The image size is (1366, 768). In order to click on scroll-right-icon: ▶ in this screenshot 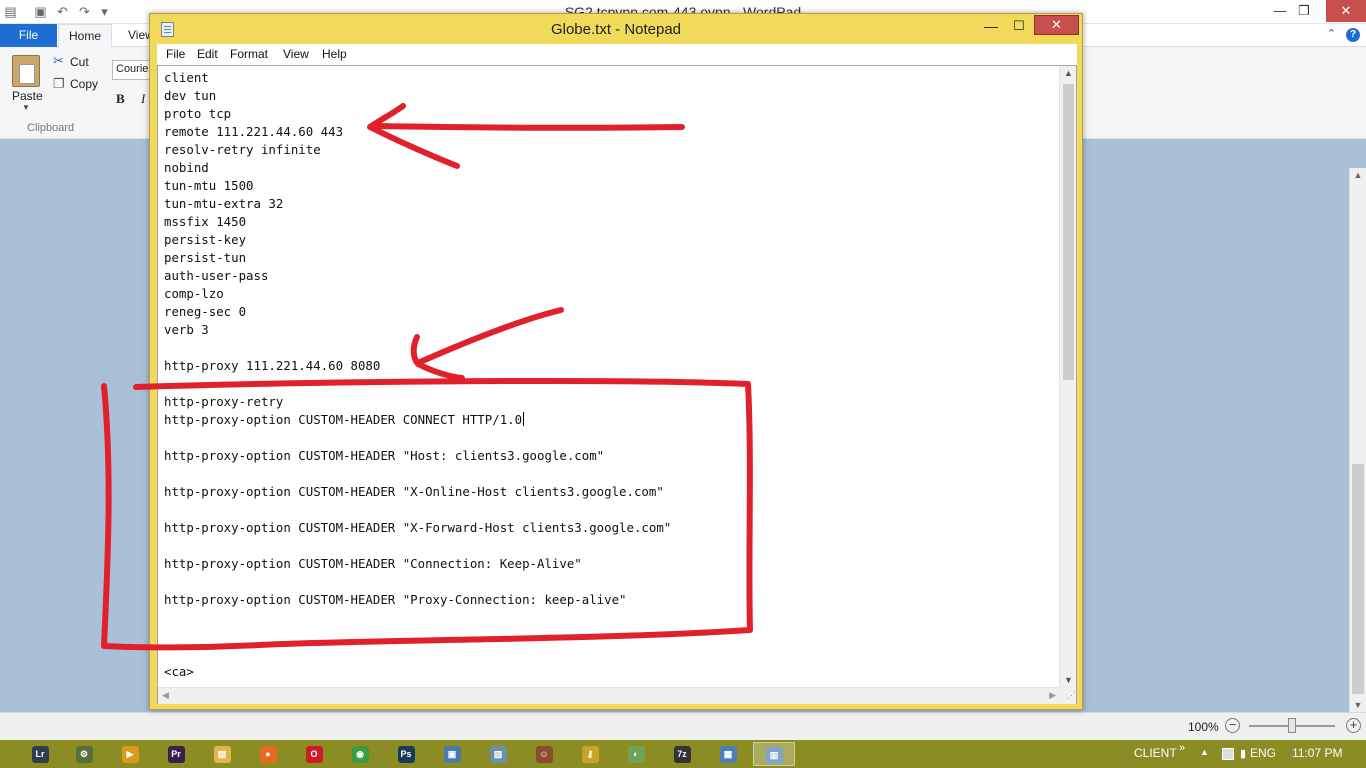, I will do `click(1052, 695)`.